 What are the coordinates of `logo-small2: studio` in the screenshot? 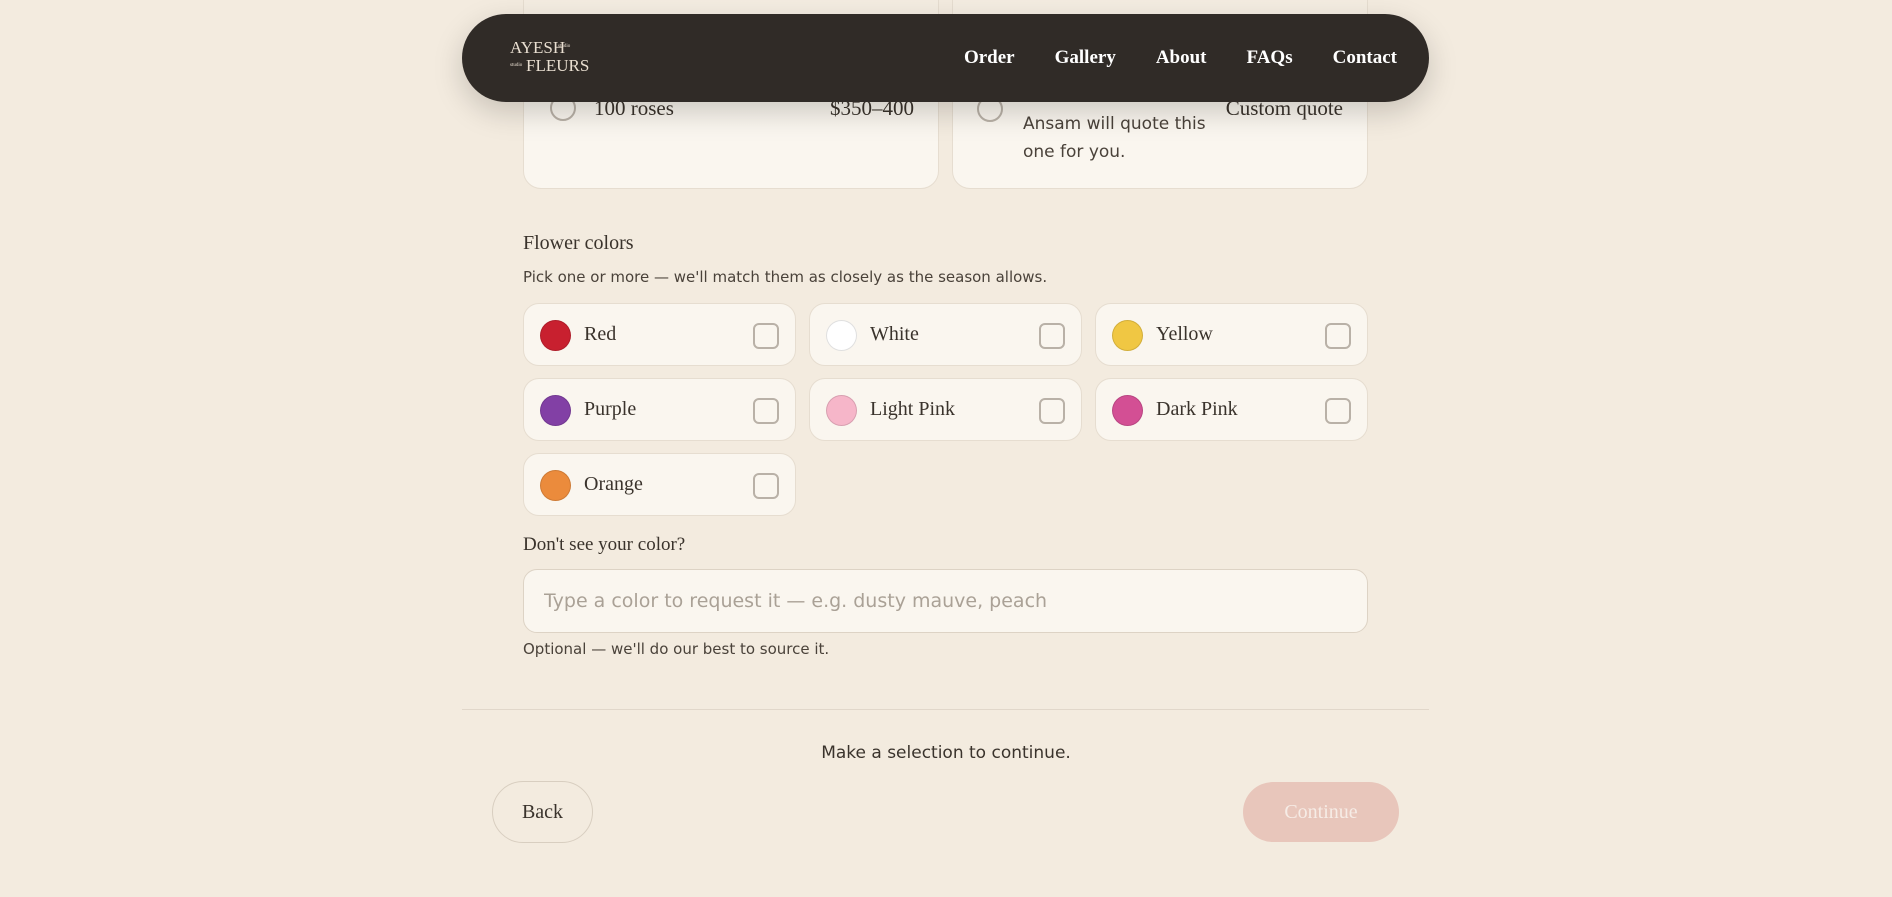 It's located at (516, 65).